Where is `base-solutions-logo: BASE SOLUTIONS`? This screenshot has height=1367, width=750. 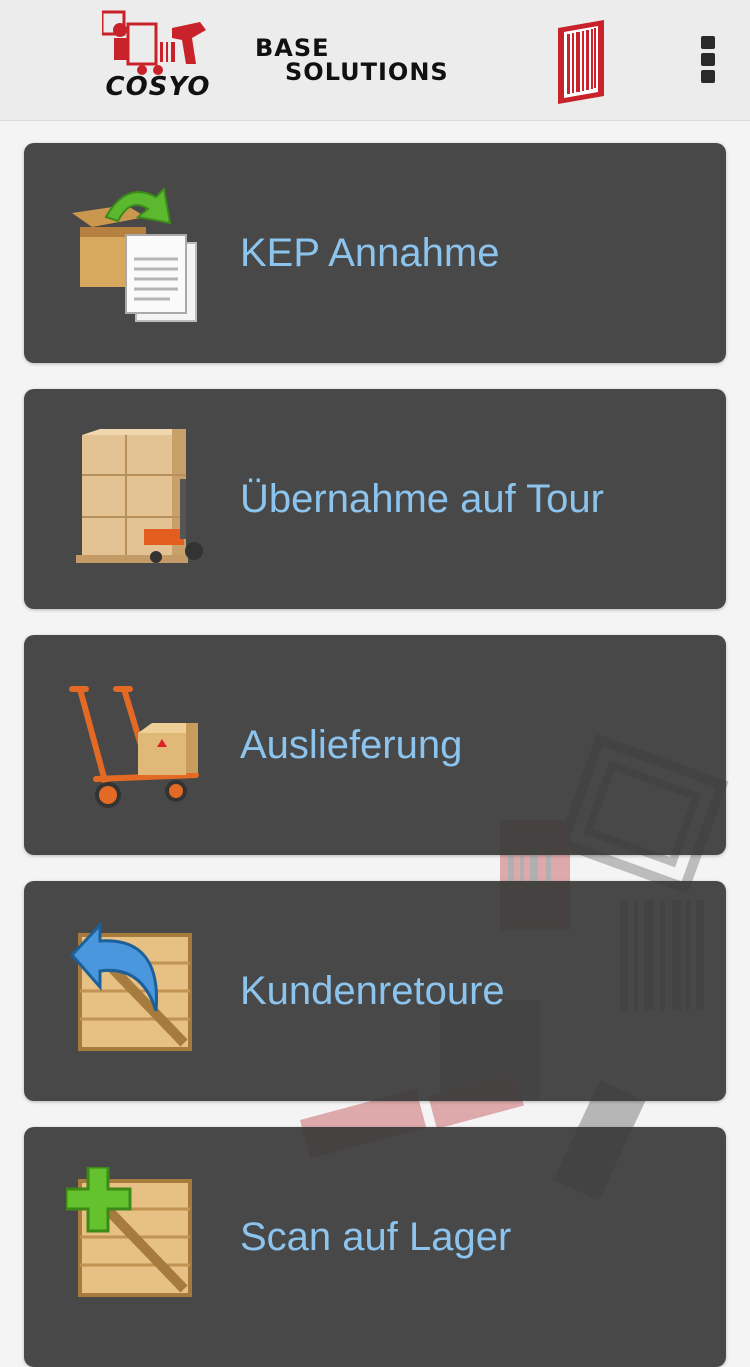 base-solutions-logo: BASE SOLUTIONS is located at coordinates (380, 60).